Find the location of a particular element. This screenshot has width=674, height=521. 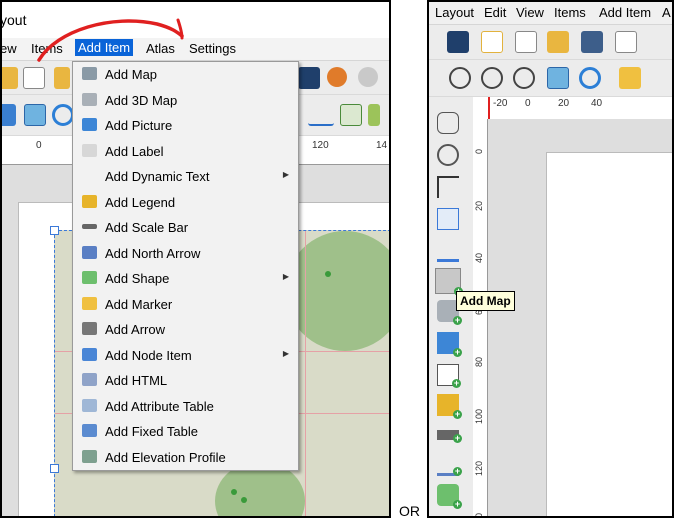

zoom-icon is located at coordinates (9, 115).